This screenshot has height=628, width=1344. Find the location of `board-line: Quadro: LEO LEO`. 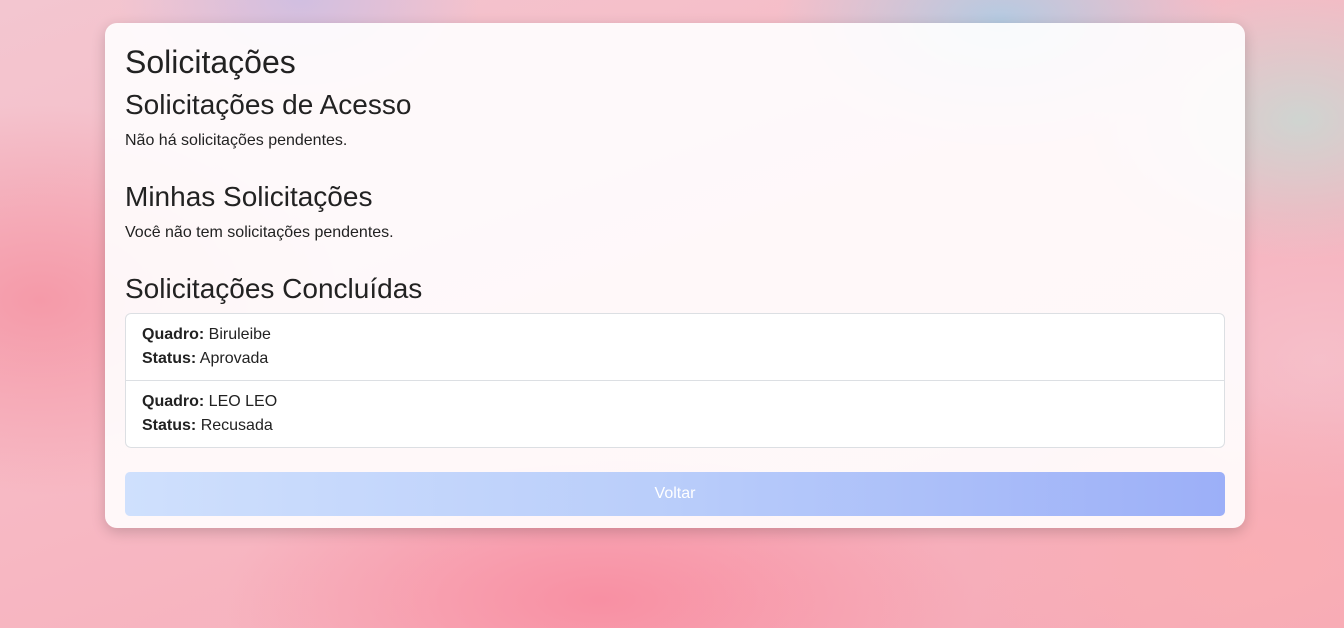

board-line: Quadro: LEO LEO is located at coordinates (675, 402).